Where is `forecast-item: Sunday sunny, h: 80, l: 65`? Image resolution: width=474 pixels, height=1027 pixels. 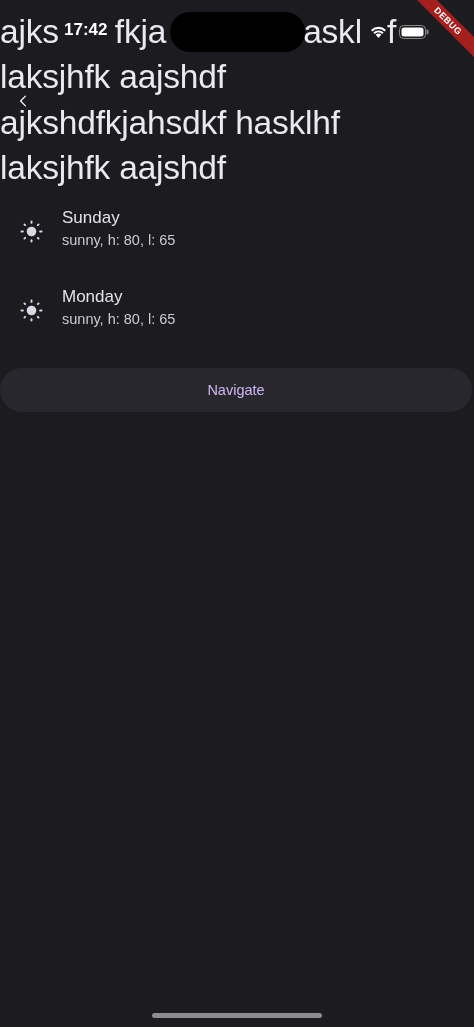 forecast-item: Sunday sunny, h: 80, l: 65 is located at coordinates (237, 247).